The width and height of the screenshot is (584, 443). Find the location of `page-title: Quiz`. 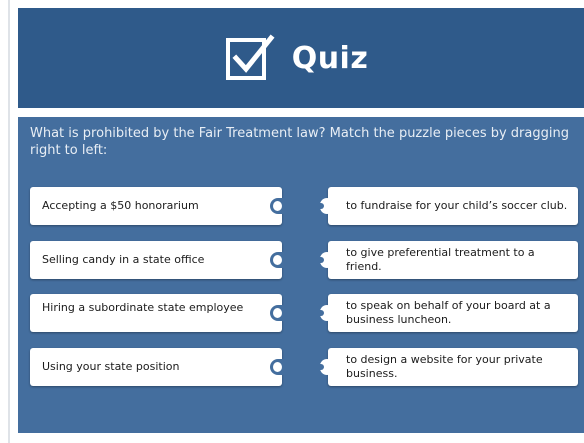

page-title: Quiz is located at coordinates (330, 58).